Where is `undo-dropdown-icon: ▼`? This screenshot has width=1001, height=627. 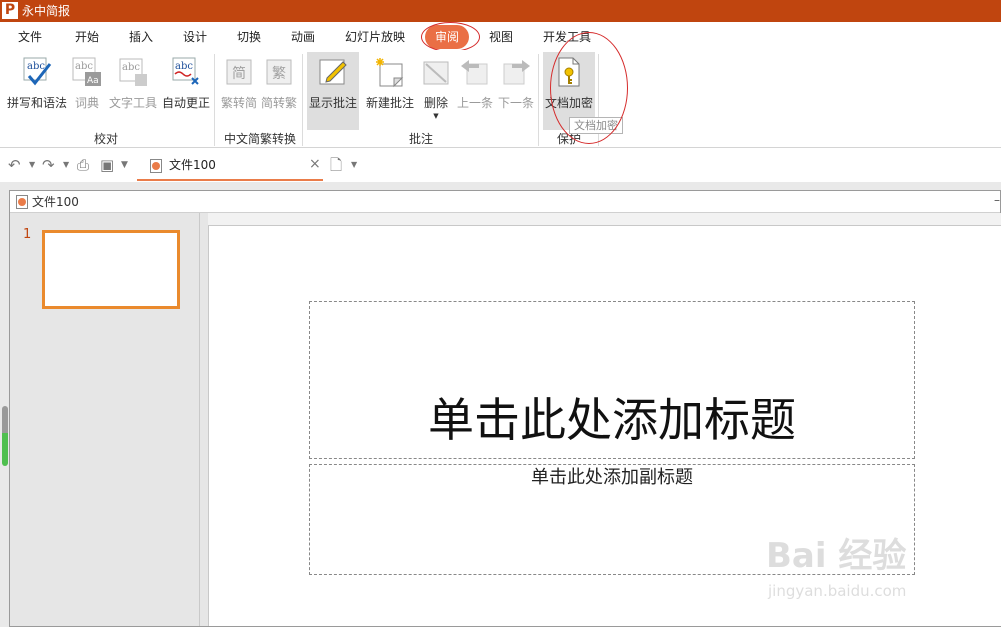
undo-dropdown-icon: ▼ is located at coordinates (32, 165).